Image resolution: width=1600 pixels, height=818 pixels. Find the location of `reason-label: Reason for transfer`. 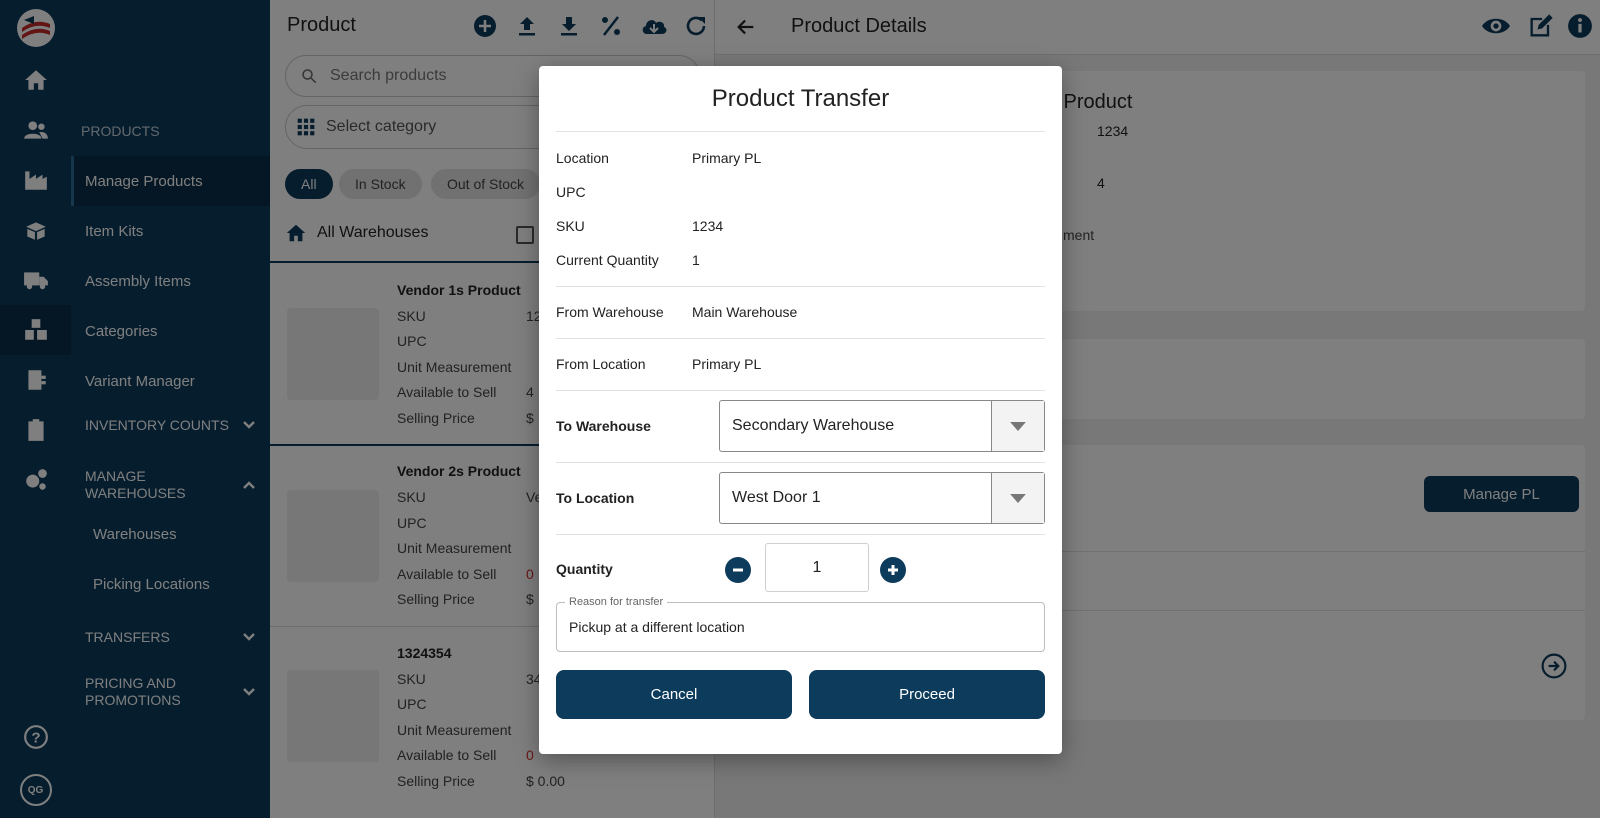

reason-label: Reason for transfer is located at coordinates (616, 602).